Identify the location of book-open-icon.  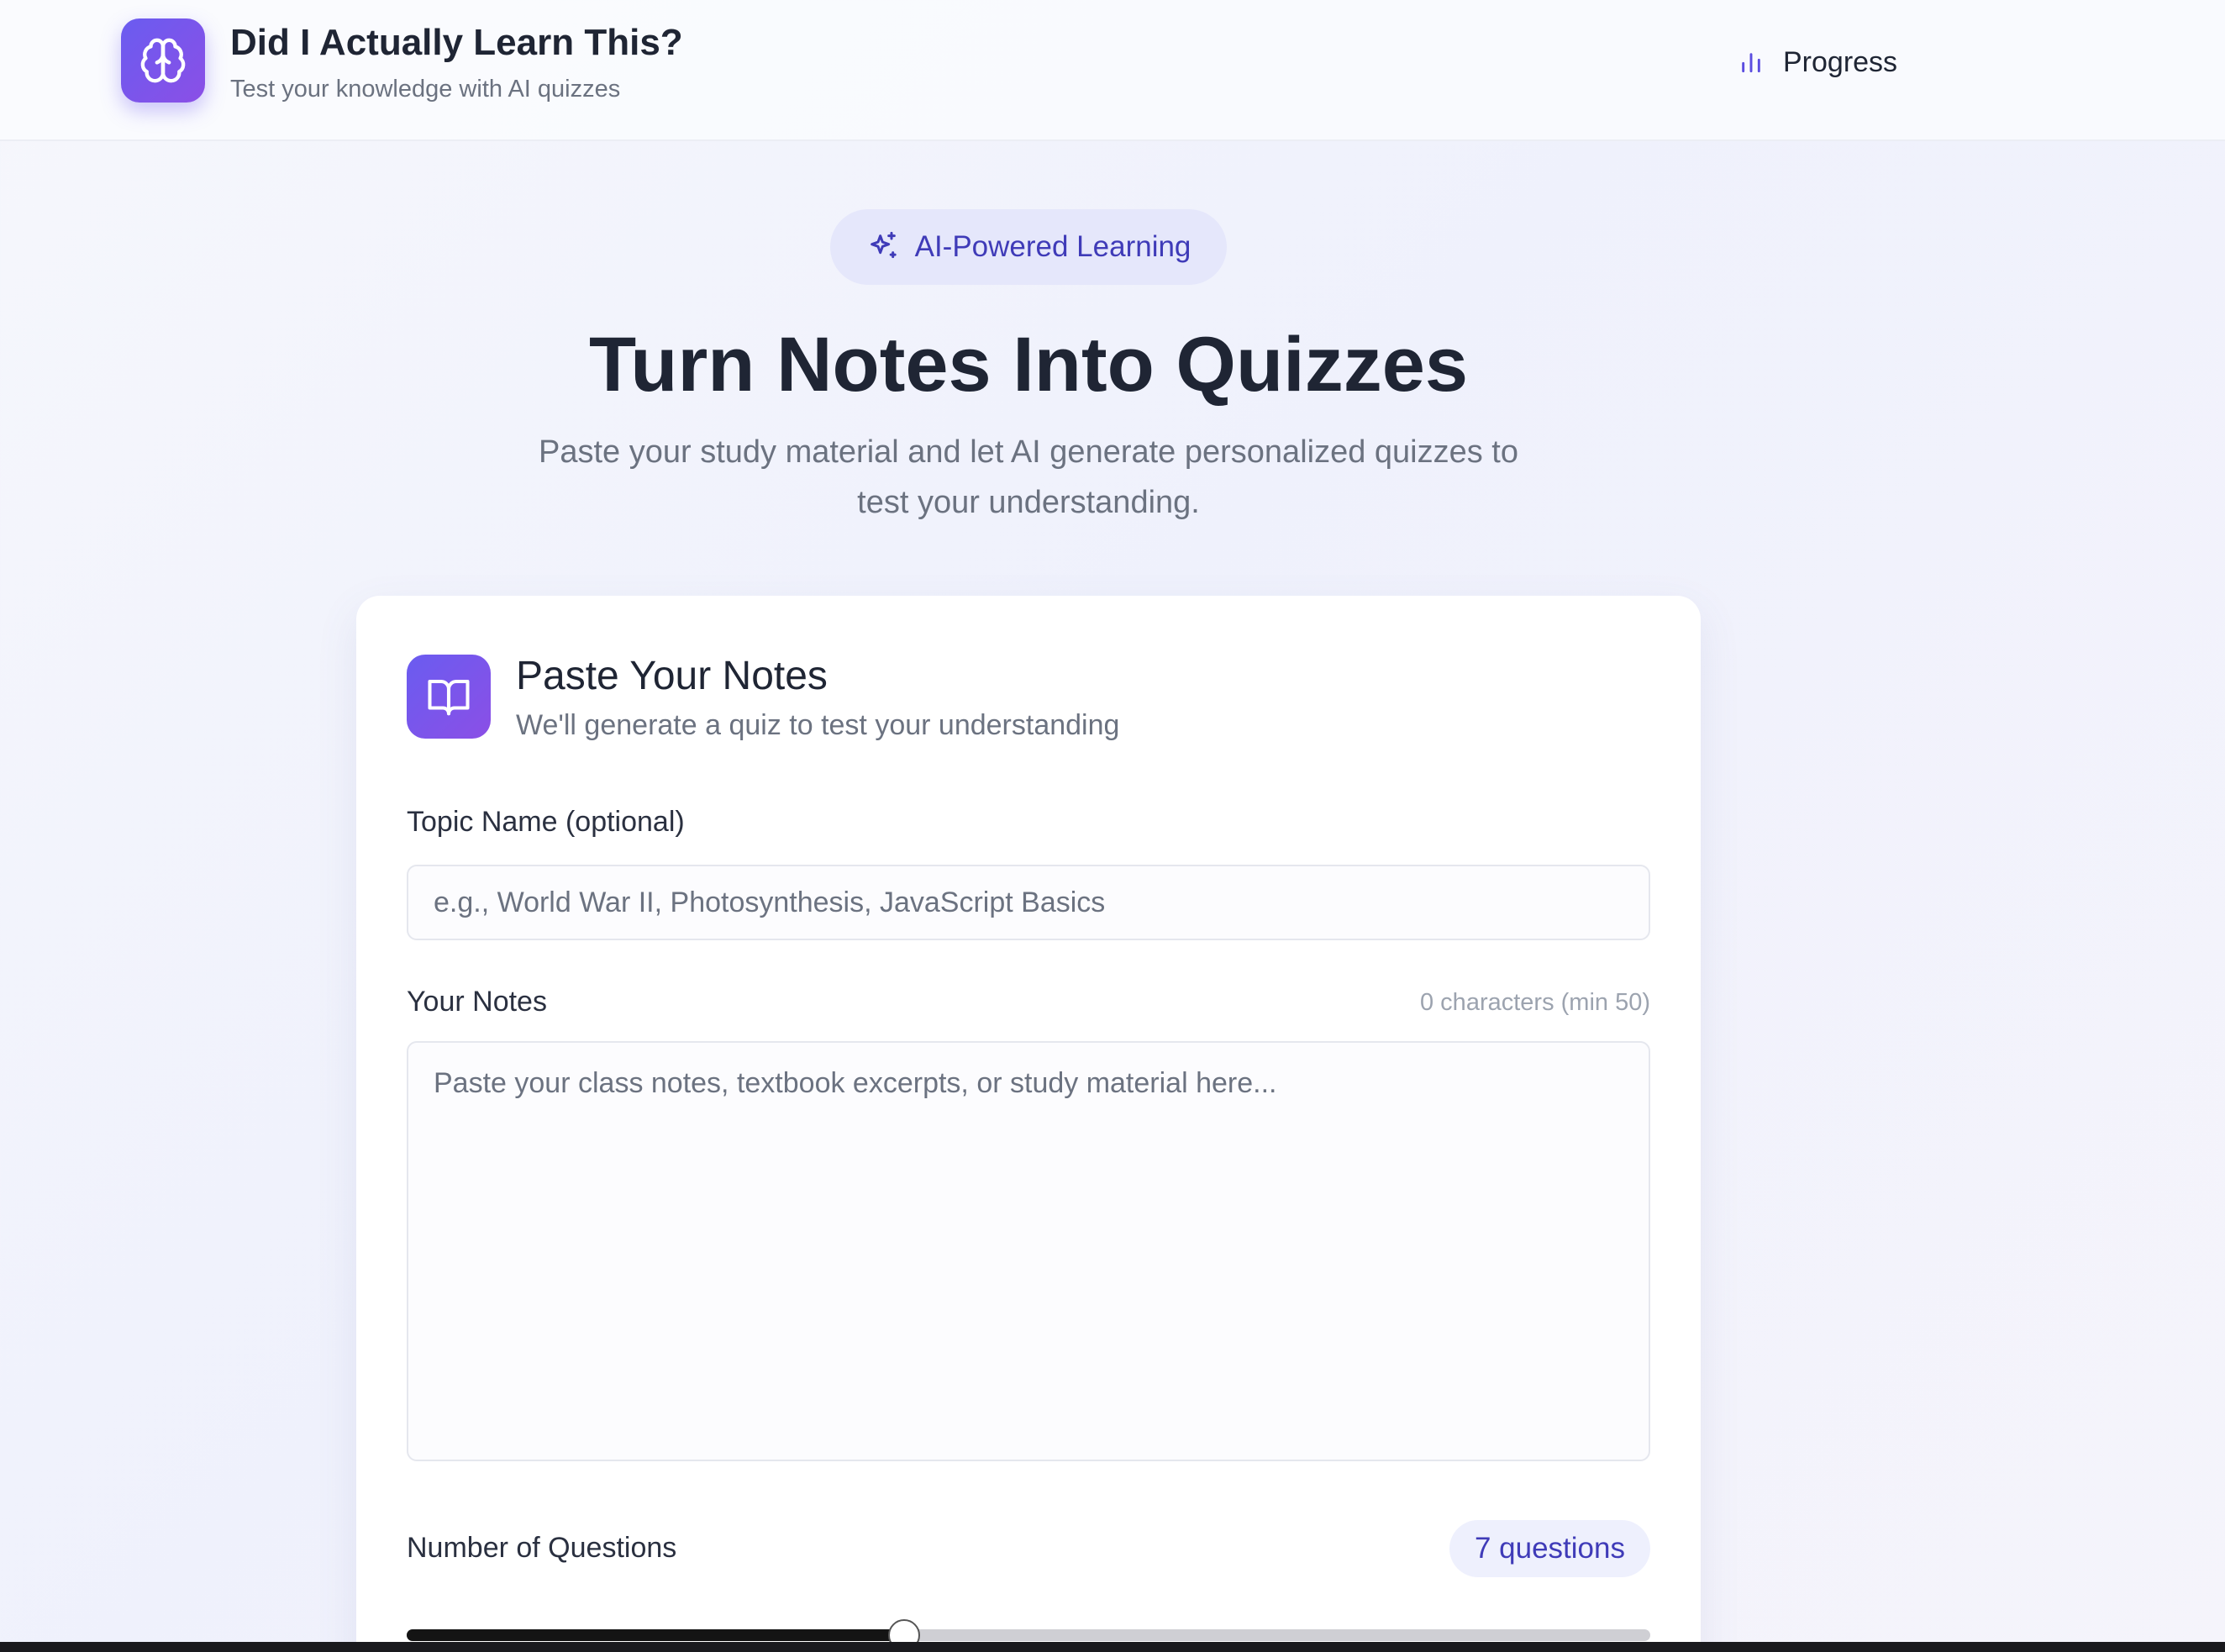
(449, 697).